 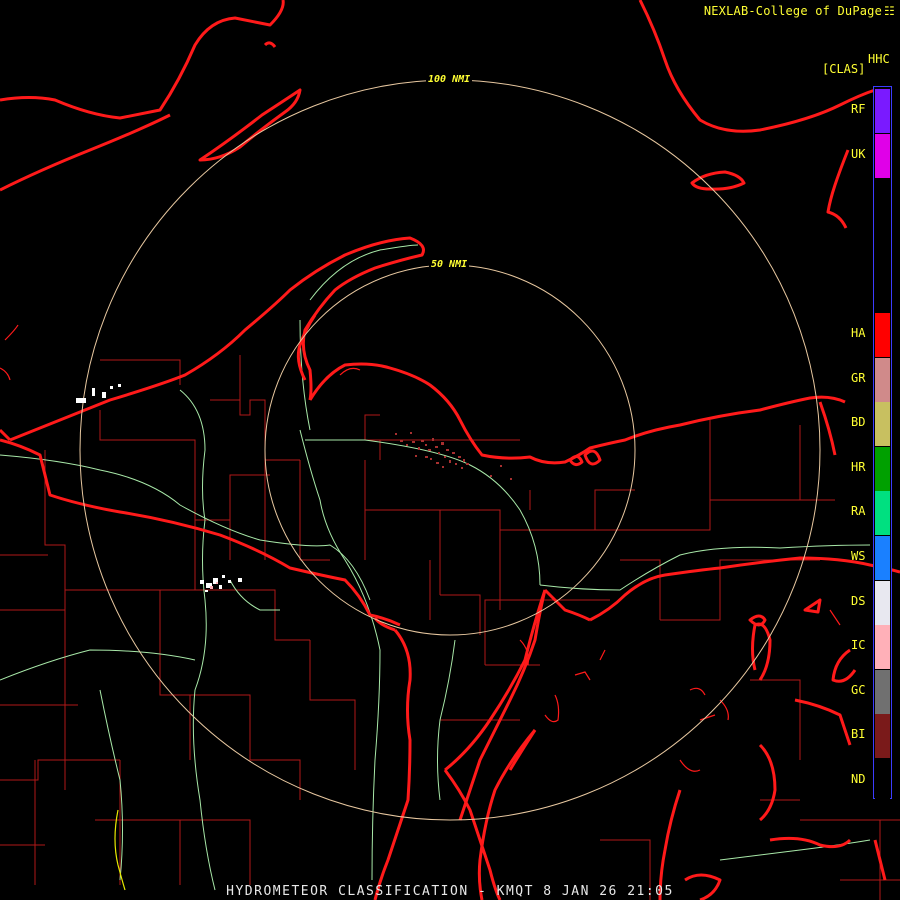 I want to click on legend-swatch-rf, so click(x=882, y=111).